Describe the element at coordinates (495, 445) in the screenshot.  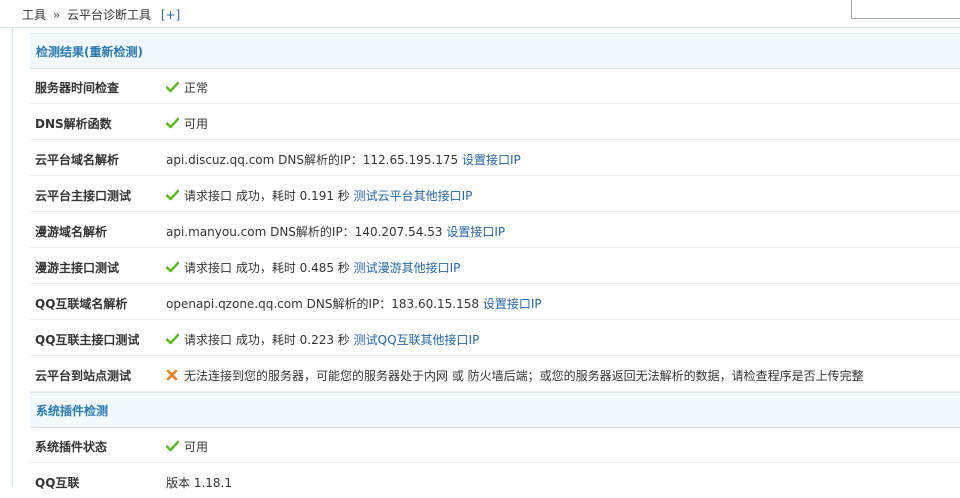
I see `row-plugin-status: 系统插件状态 可用` at that location.